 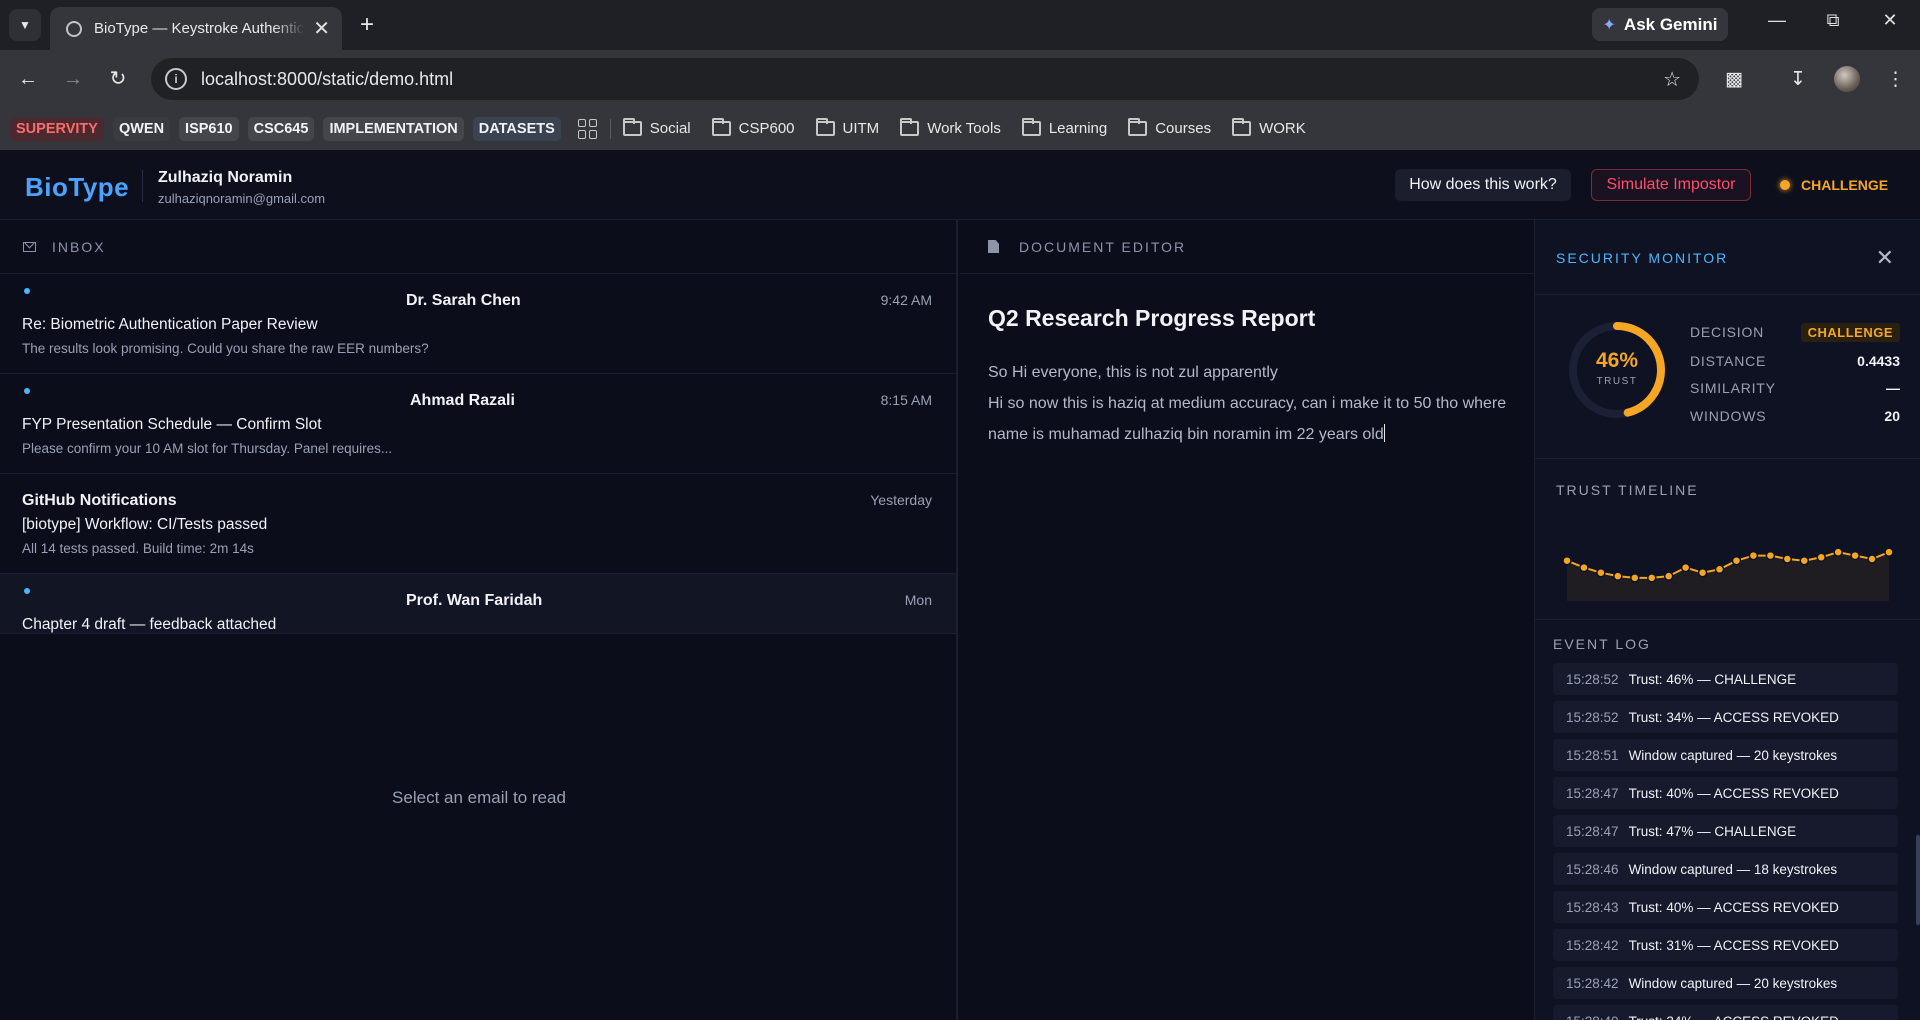 What do you see at coordinates (1671, 185) in the screenshot?
I see `simulate-impostor-button: Simulate Impostor` at bounding box center [1671, 185].